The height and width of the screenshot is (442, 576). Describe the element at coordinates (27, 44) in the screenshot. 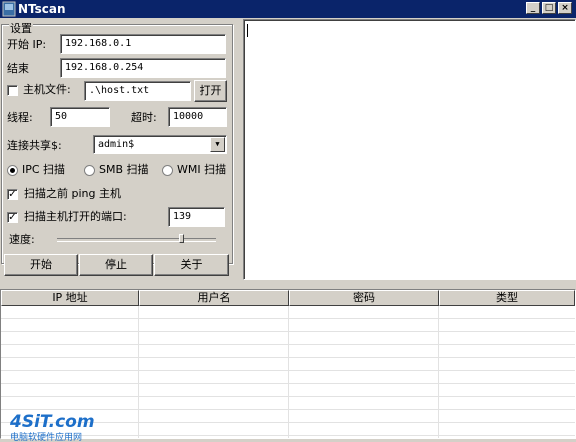

I see `start-ip-label: 开始 IP:` at that location.